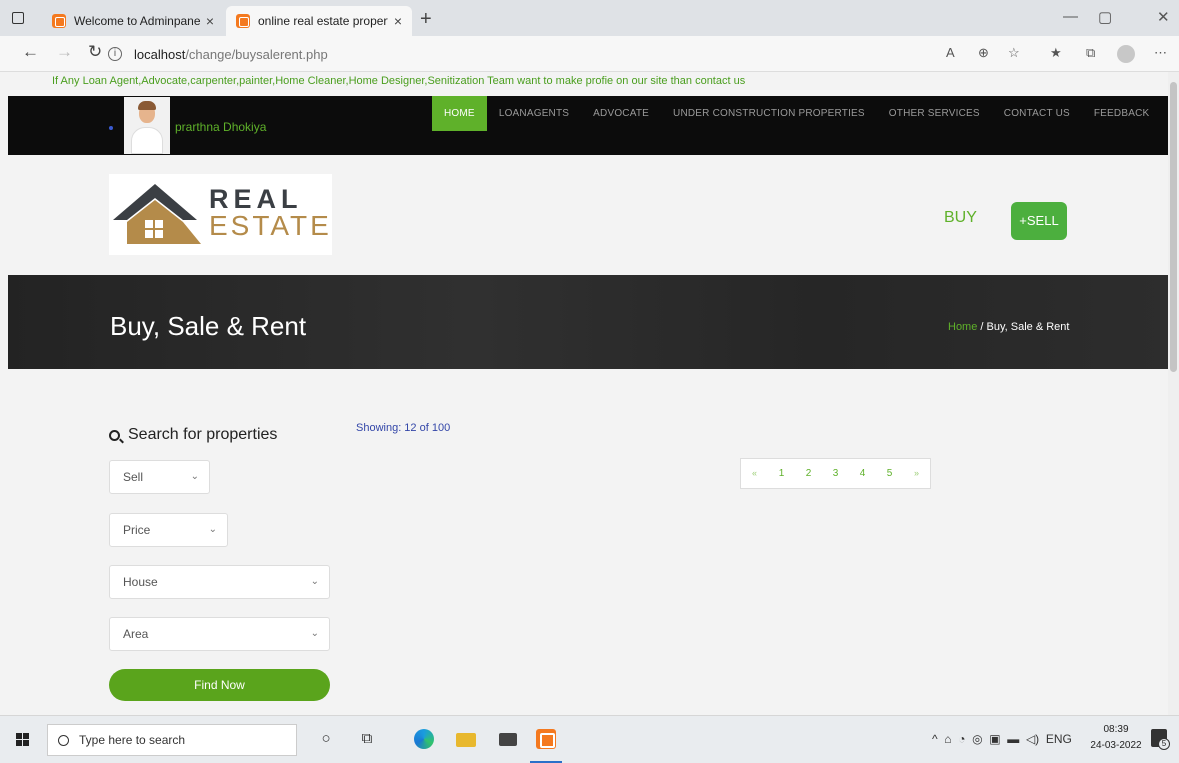 The image size is (1179, 763). Describe the element at coordinates (160, 54) in the screenshot. I see `url-host: localhost` at that location.